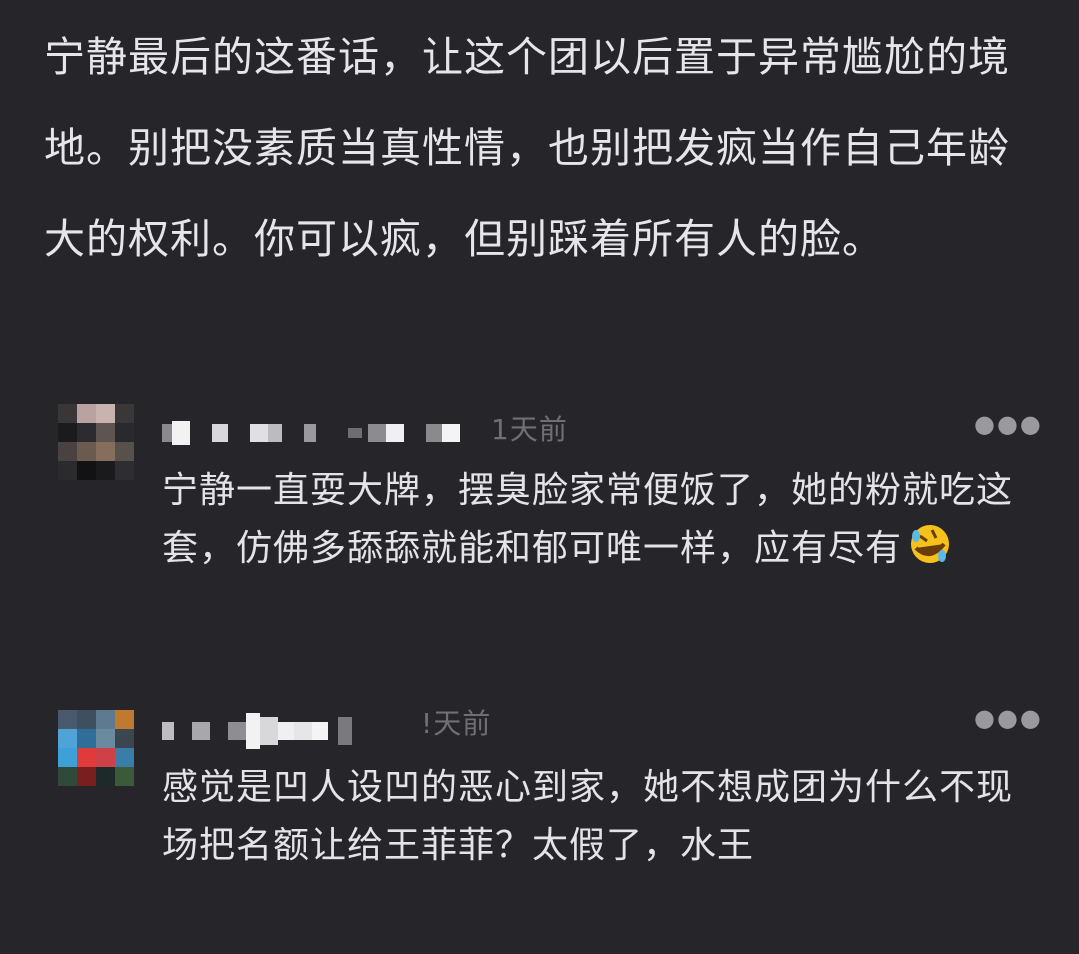 Image resolution: width=1079 pixels, height=954 pixels. I want to click on comment-time: 1天前, so click(529, 429).